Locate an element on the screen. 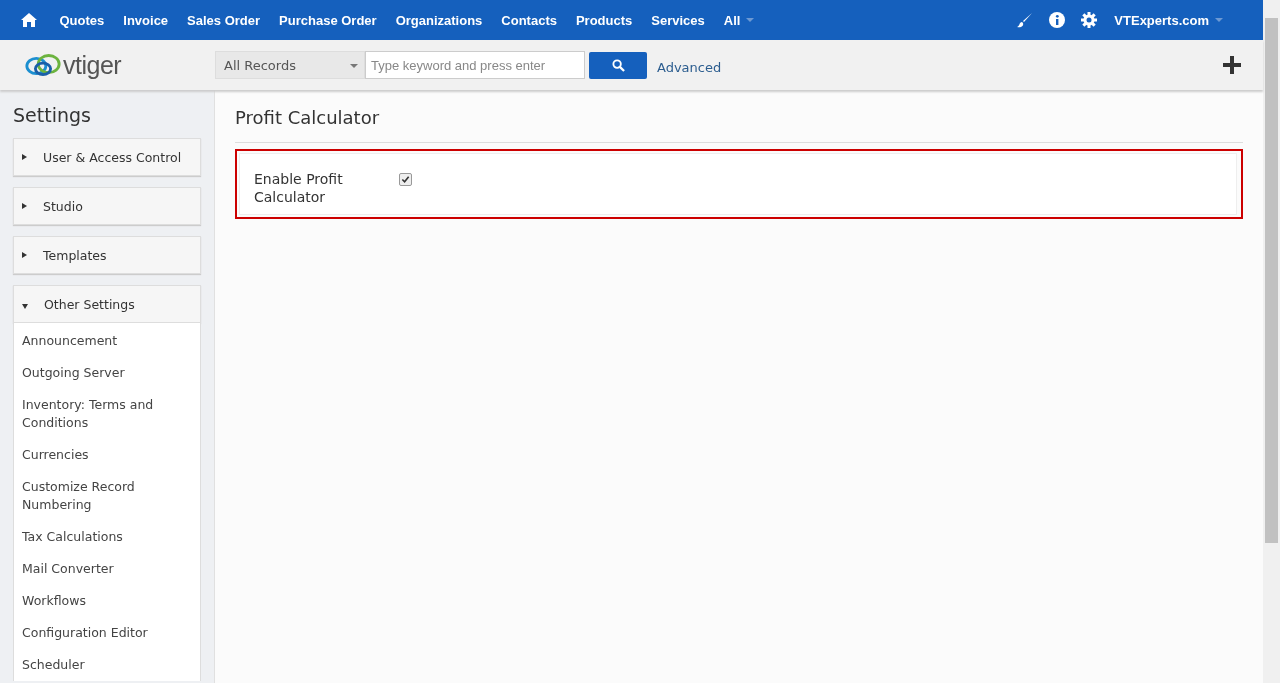 This screenshot has height=683, width=1280. nav-link: Contacts is located at coordinates (529, 20).